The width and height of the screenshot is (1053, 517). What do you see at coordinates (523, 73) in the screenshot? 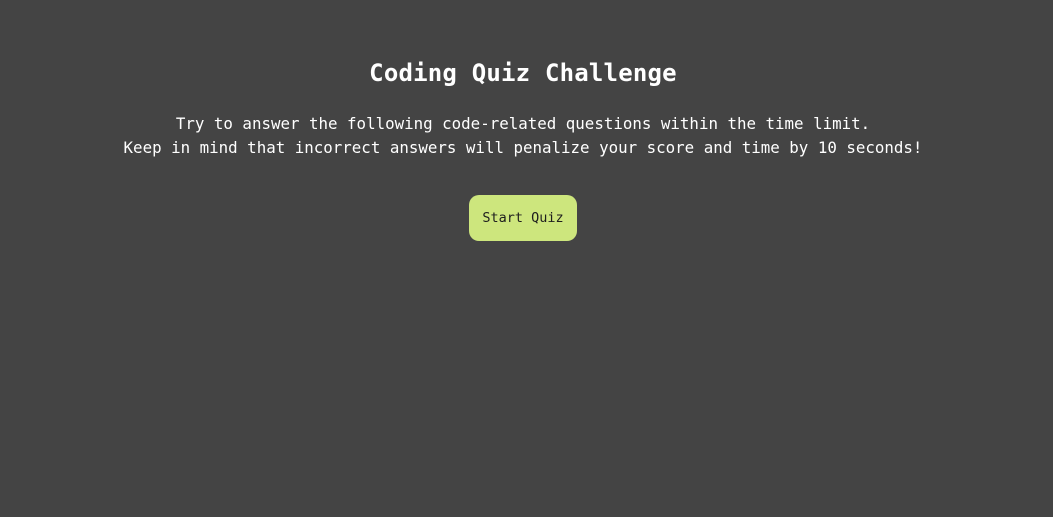
I see `page-title: Coding Quiz Challenge` at bounding box center [523, 73].